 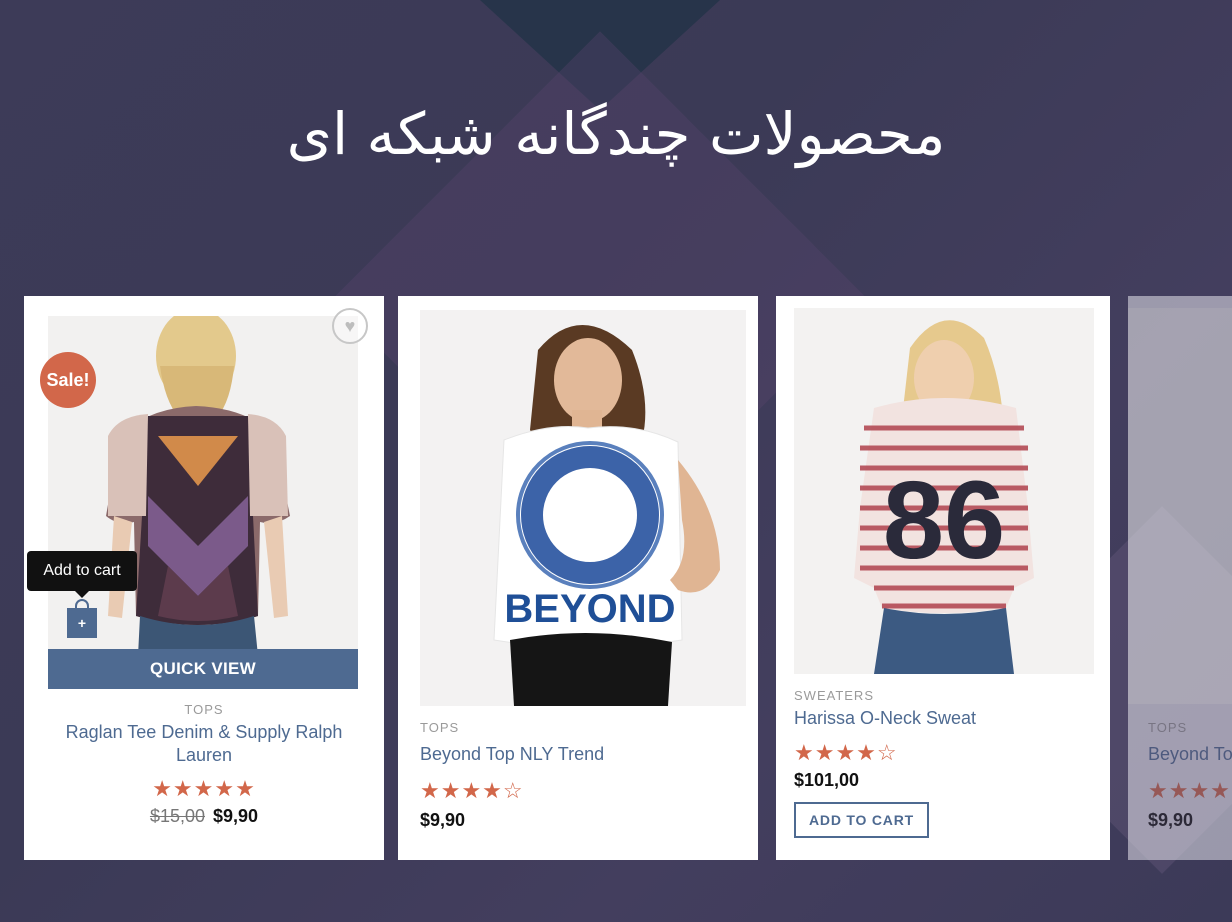 What do you see at coordinates (177, 816) in the screenshot?
I see `old-price: $15,00` at bounding box center [177, 816].